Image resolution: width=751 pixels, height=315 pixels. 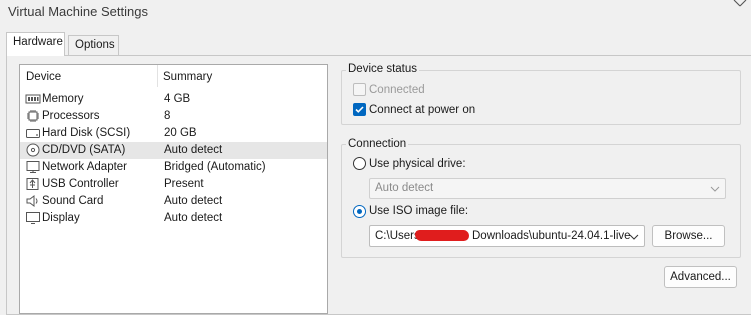 What do you see at coordinates (404, 188) in the screenshot?
I see `physical-drive-value: Auto detect` at bounding box center [404, 188].